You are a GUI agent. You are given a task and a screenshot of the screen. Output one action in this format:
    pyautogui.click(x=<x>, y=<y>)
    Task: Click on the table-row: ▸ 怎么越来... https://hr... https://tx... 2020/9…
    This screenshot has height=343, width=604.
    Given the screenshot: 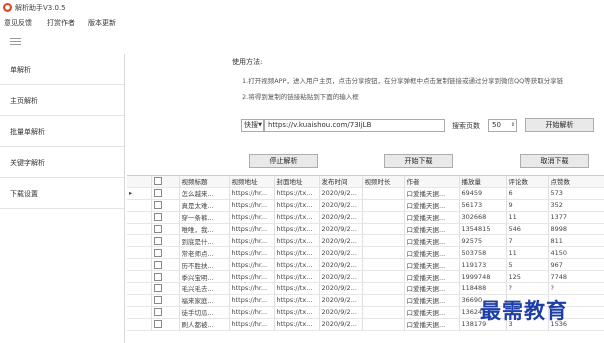 What is the action you would take?
    pyautogui.click(x=365, y=193)
    